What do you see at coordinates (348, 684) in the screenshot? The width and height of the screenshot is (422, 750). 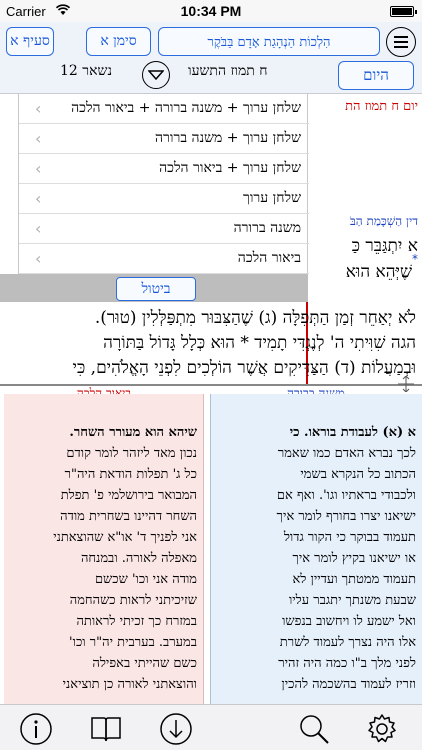 I see `mb-line: וזריז לעמוד בהשכמה להכין` at bounding box center [348, 684].